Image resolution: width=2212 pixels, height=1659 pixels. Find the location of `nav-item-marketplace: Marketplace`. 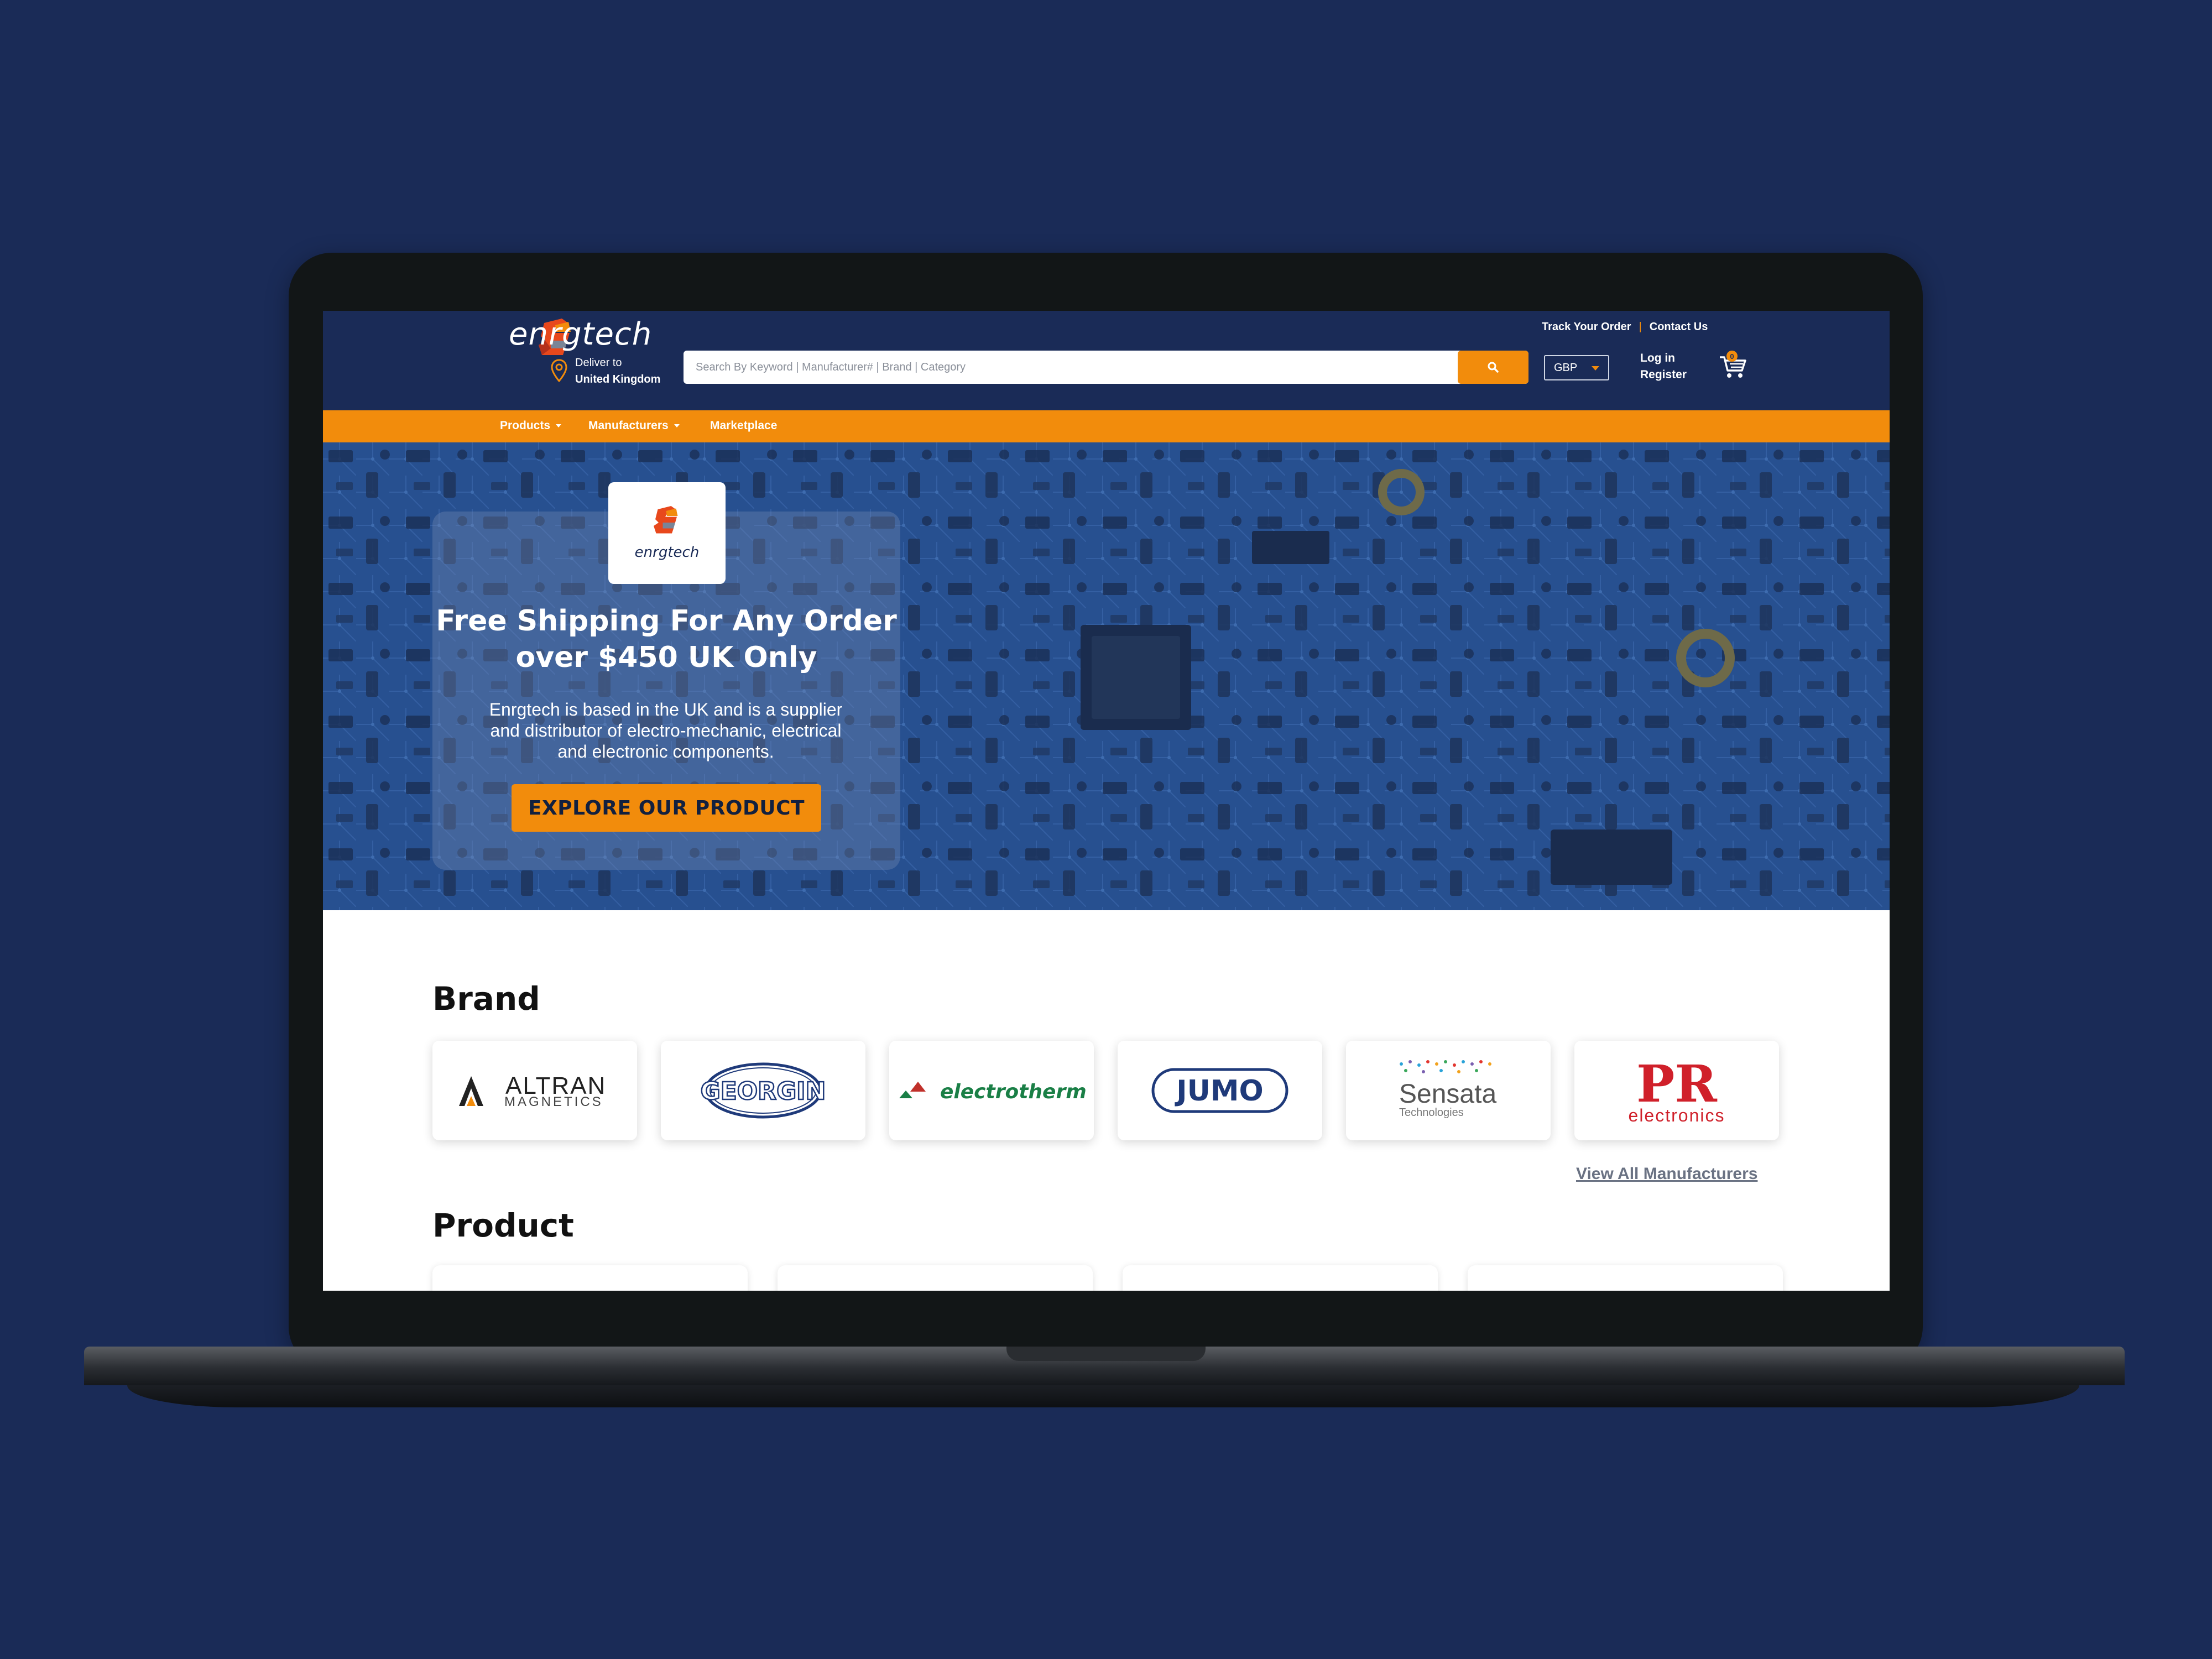

nav-item-marketplace: Marketplace is located at coordinates (744, 426).